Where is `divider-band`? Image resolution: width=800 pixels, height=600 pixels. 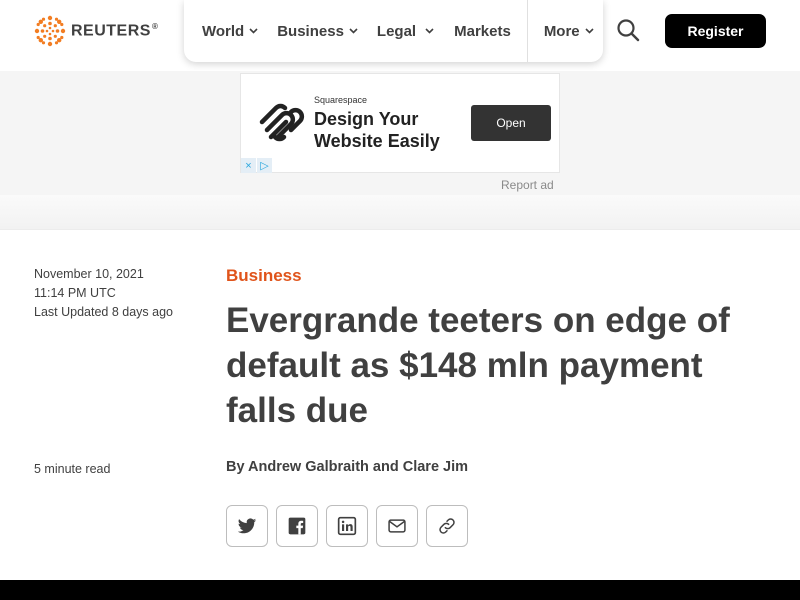 divider-band is located at coordinates (400, 212).